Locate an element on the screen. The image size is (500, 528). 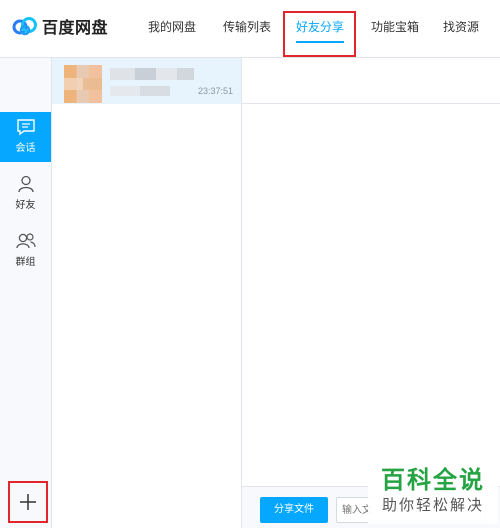
add-button is located at coordinates (28, 502).